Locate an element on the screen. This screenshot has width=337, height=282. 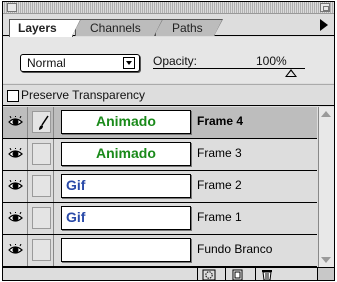
chevron-down-icon is located at coordinates (129, 63).